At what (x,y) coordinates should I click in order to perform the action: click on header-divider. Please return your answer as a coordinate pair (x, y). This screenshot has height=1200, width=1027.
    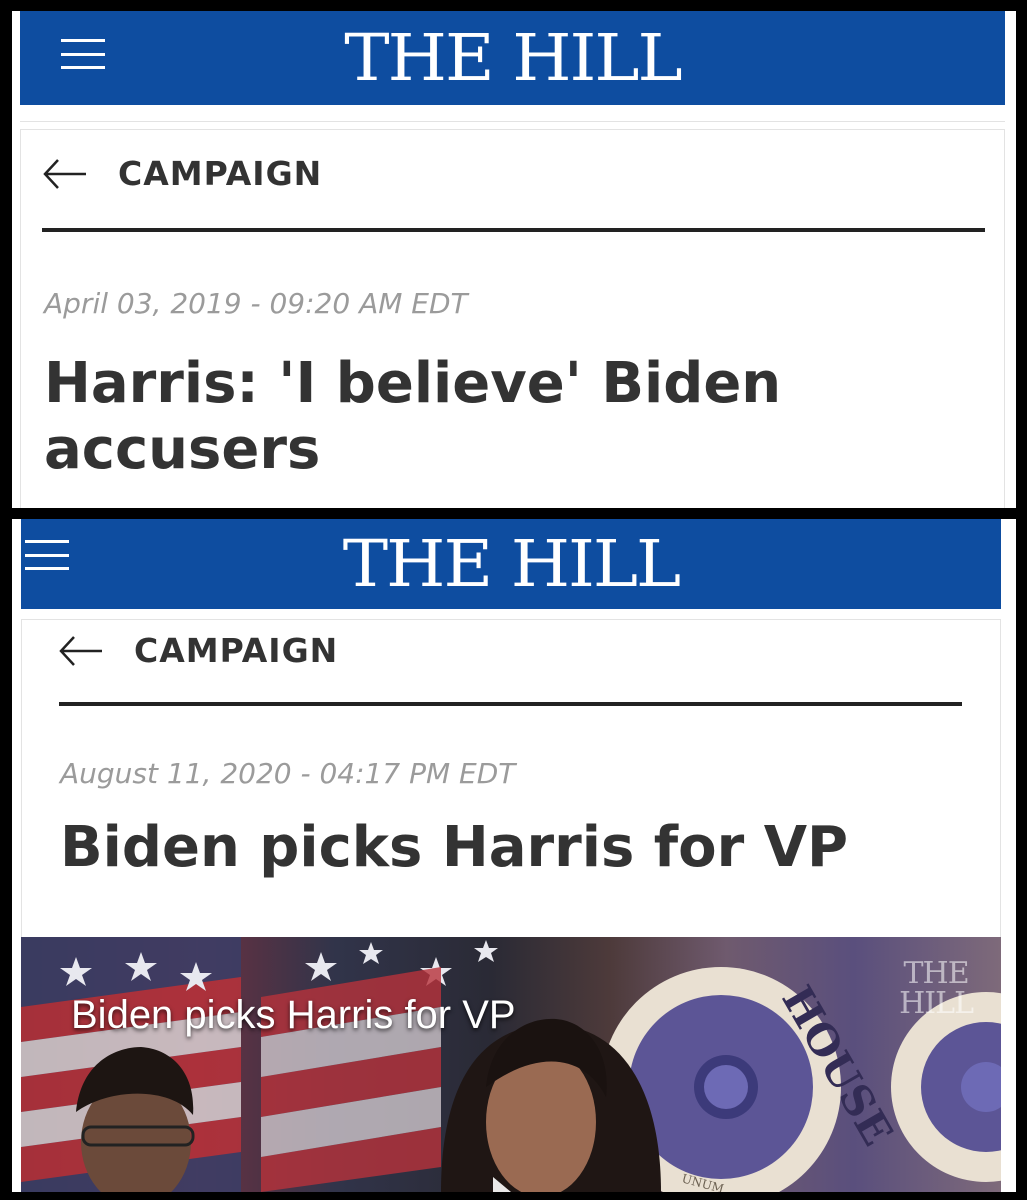
    Looking at the image, I should click on (512, 121).